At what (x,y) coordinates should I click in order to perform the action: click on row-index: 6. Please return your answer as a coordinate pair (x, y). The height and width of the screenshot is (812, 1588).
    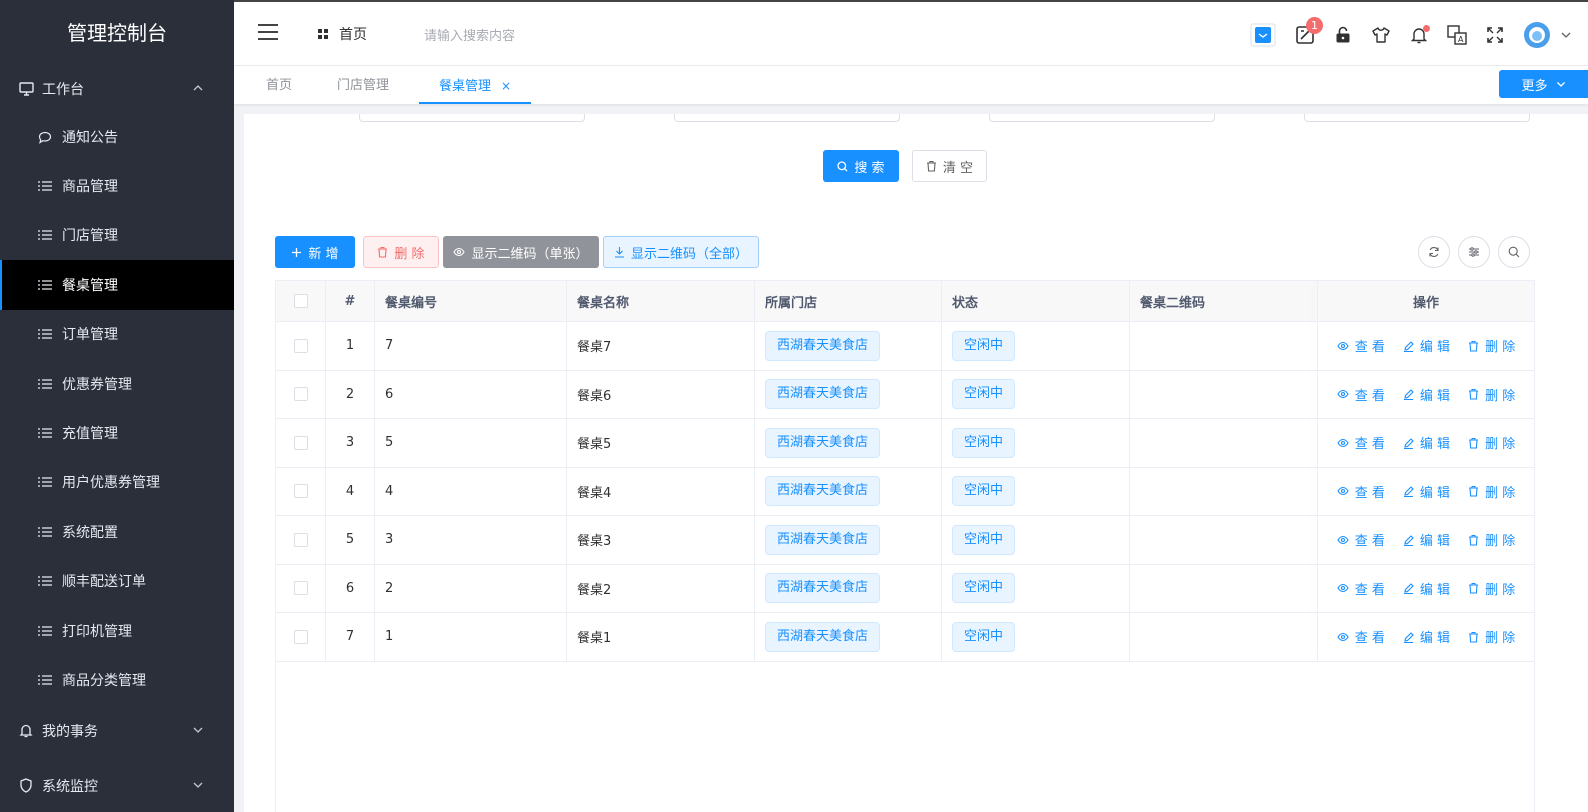
    Looking at the image, I should click on (350, 588).